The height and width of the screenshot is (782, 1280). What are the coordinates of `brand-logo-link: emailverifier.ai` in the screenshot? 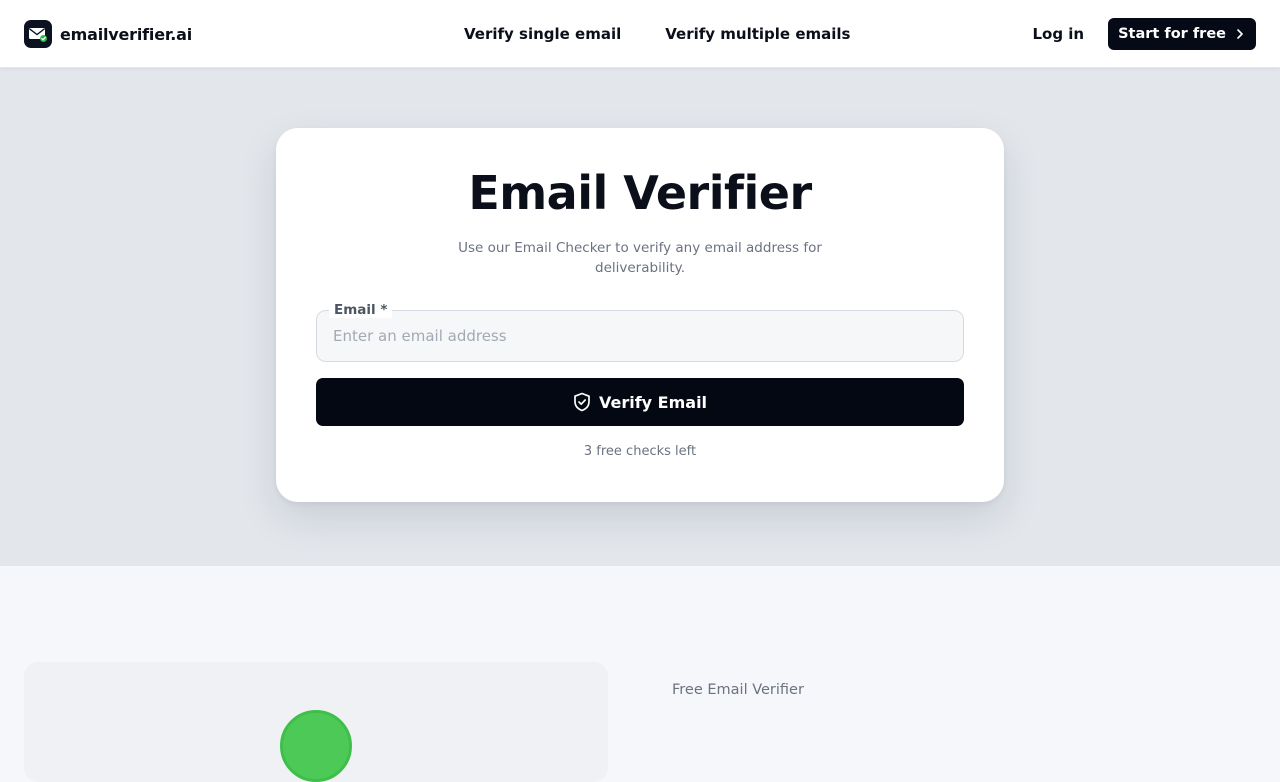 It's located at (108, 34).